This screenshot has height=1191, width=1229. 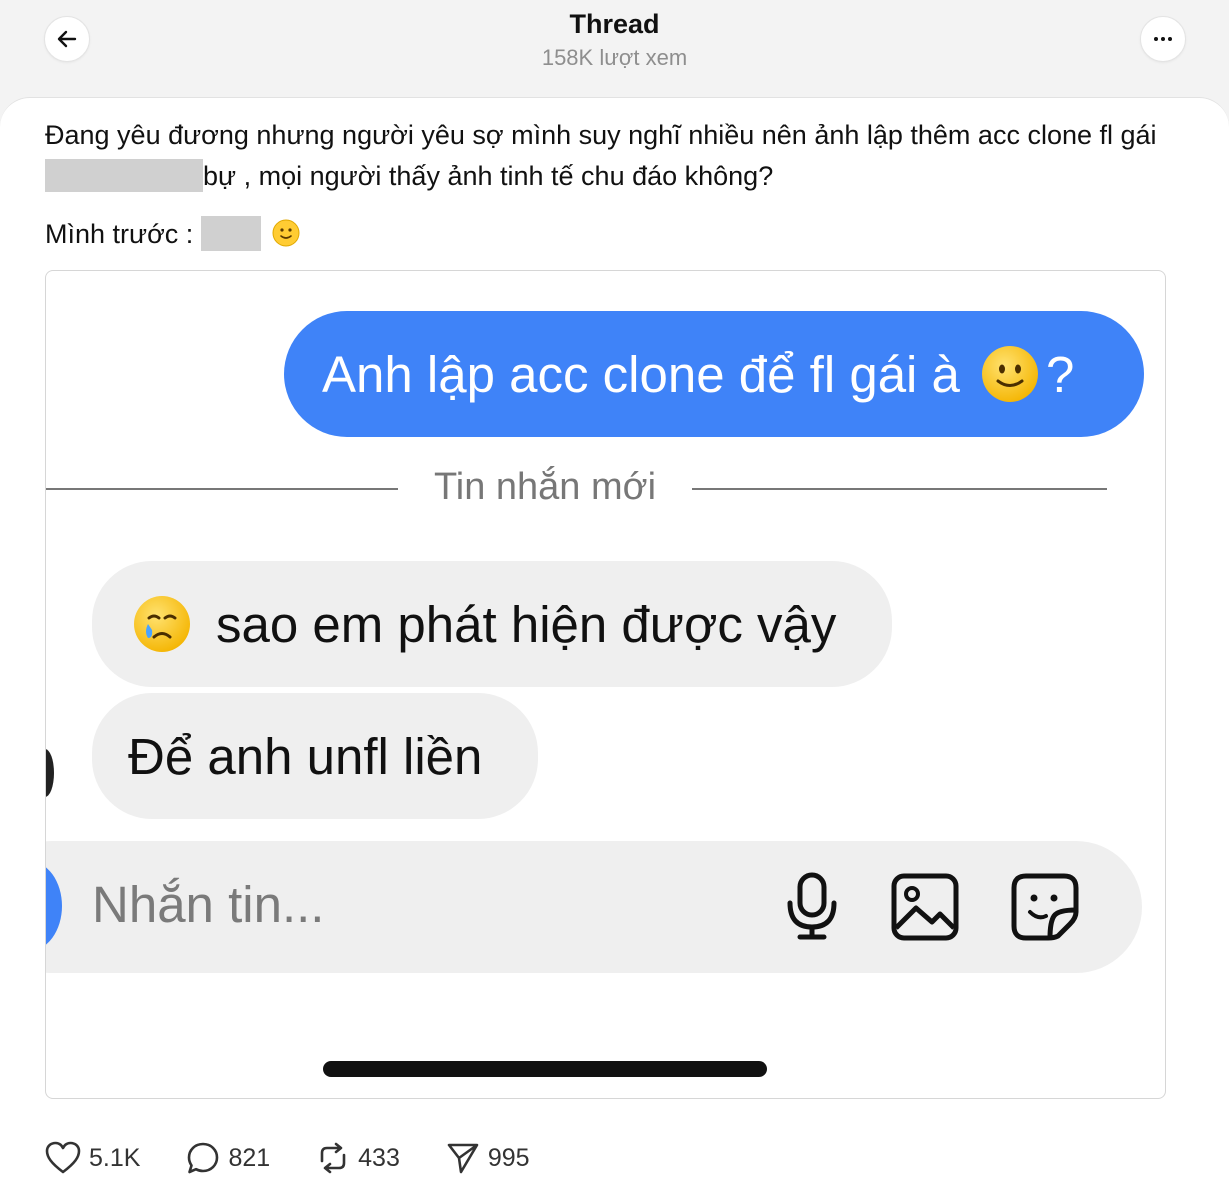 I want to click on post-line2-prefix: Mình trước :, so click(x=119, y=234).